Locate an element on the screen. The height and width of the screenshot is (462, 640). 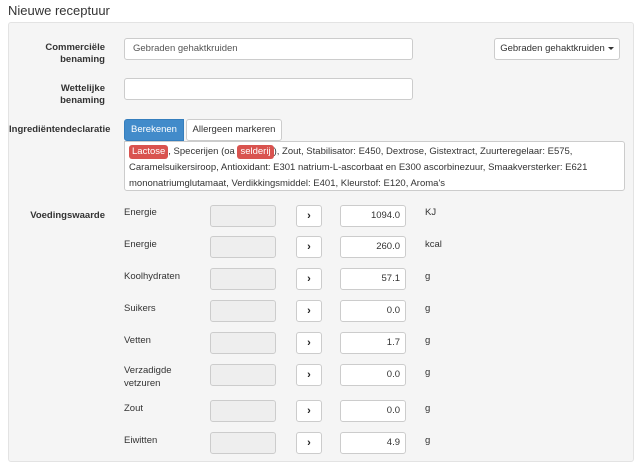
nutrient-name: Vetten is located at coordinates (137, 340).